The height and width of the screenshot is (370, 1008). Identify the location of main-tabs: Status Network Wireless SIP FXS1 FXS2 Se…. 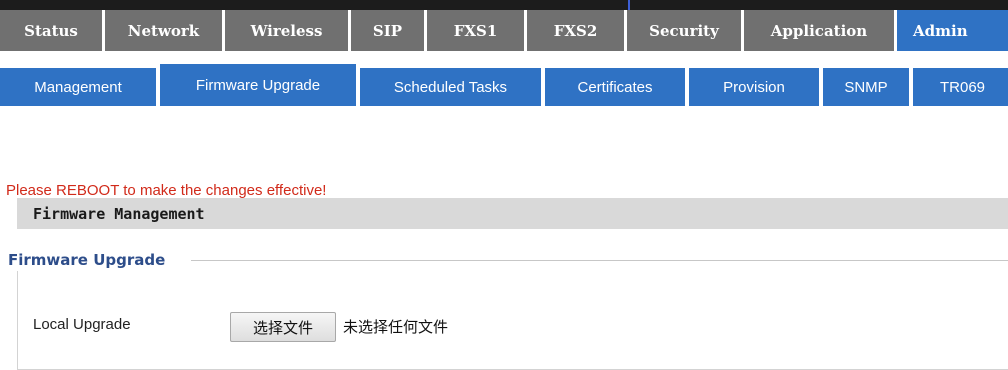
(504, 30).